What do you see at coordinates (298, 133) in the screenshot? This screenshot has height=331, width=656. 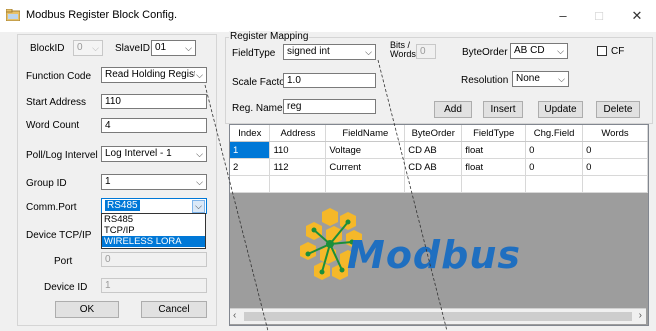 I see `column-header: Address` at bounding box center [298, 133].